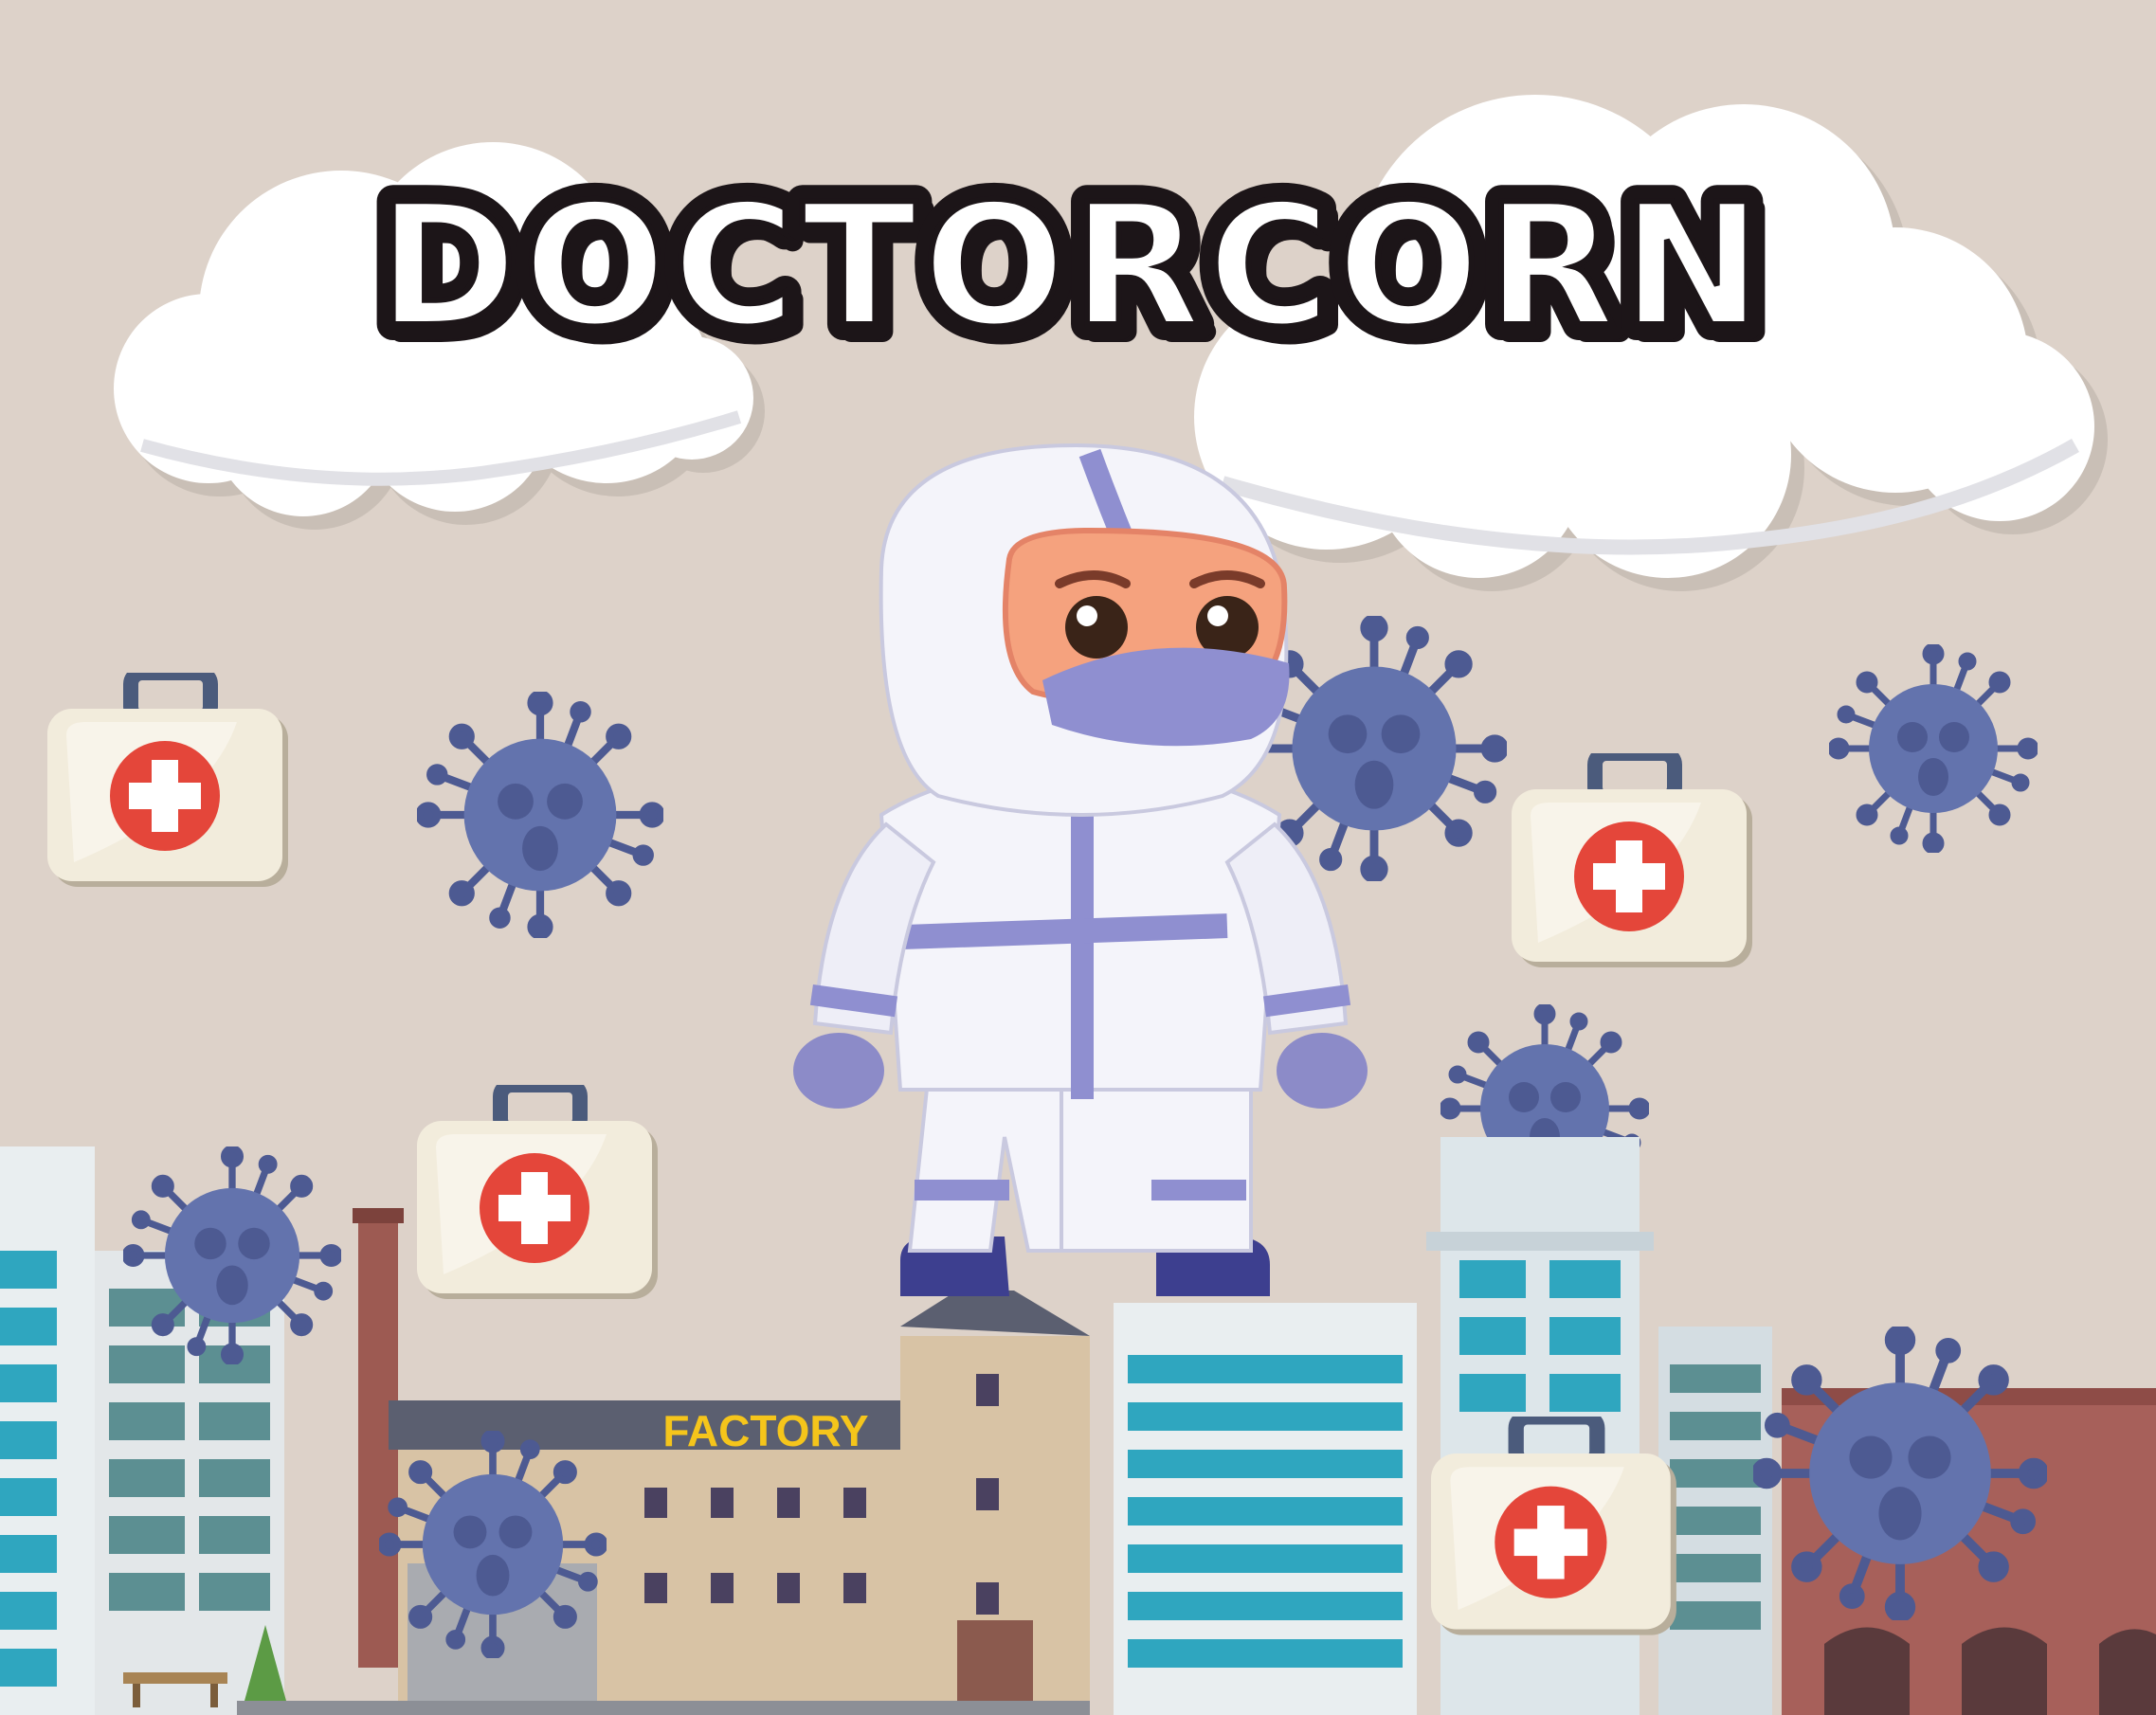 The height and width of the screenshot is (1715, 2156). Describe the element at coordinates (765, 1430) in the screenshot. I see `factory-sign: FACTORY` at that location.